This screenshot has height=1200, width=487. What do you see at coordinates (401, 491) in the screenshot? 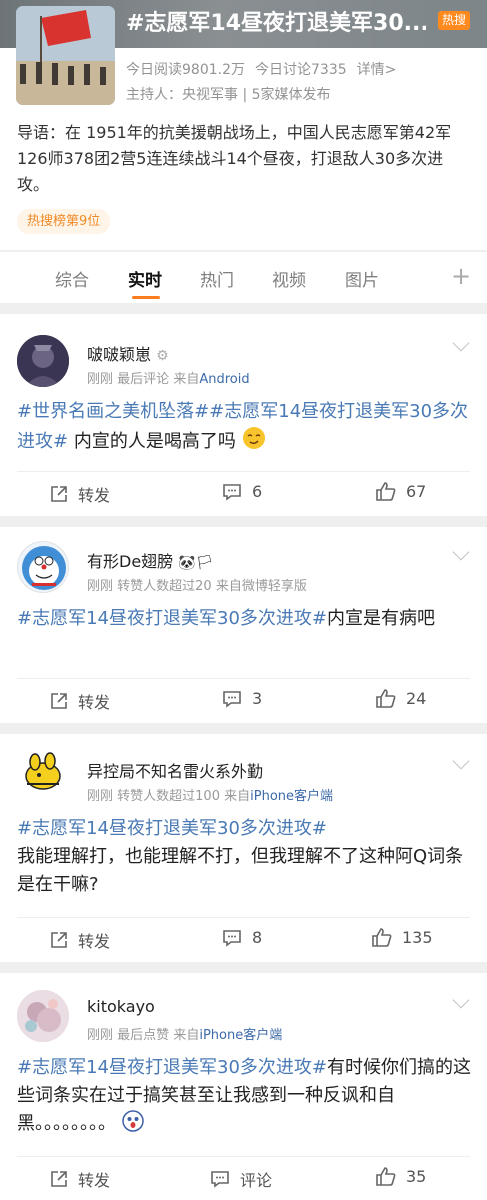
I see `like-button: 67` at bounding box center [401, 491].